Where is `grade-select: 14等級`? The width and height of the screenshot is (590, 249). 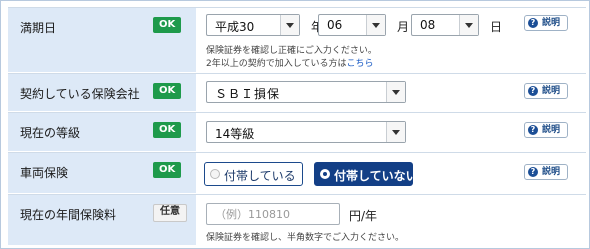
grade-select: 14等級 is located at coordinates (306, 132).